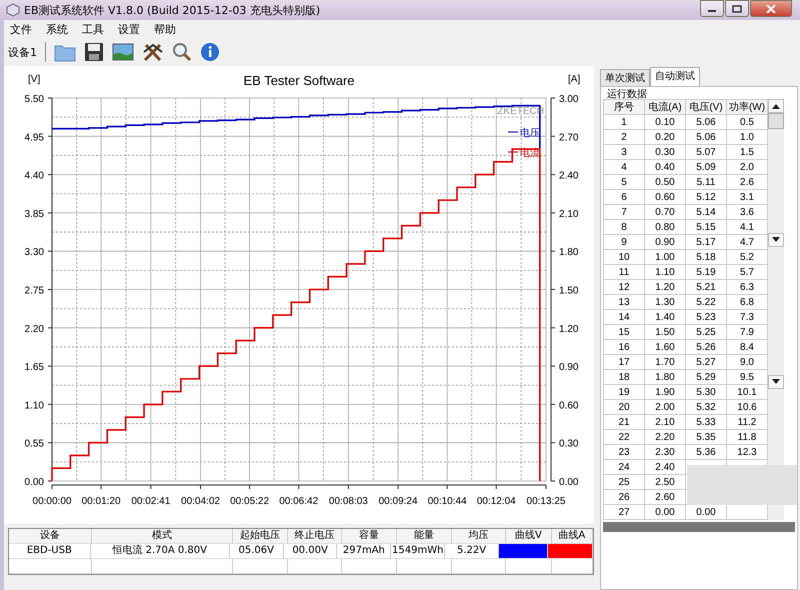 This screenshot has height=590, width=800. What do you see at coordinates (665, 182) in the screenshot?
I see `table-cell: 0.50` at bounding box center [665, 182].